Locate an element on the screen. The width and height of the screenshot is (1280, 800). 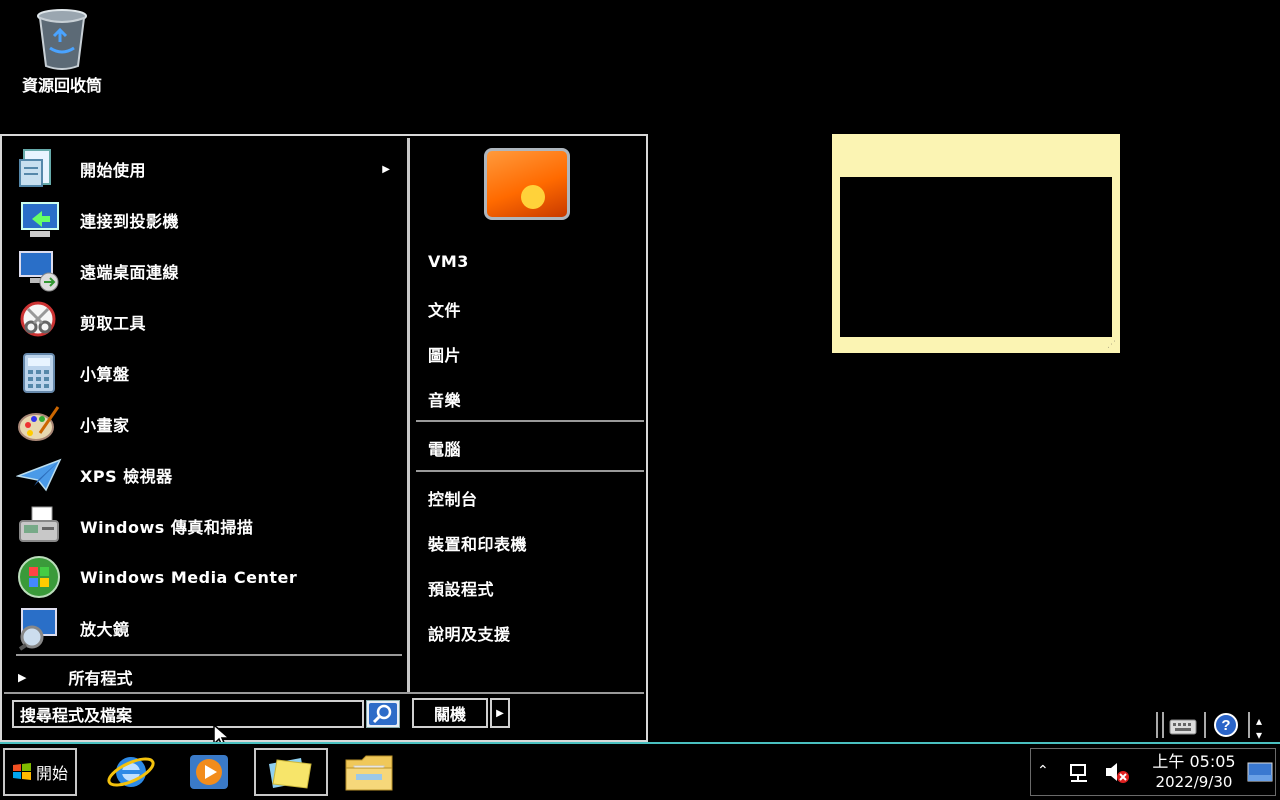
link-default-programs: 預設程式 is located at coordinates (461, 588).